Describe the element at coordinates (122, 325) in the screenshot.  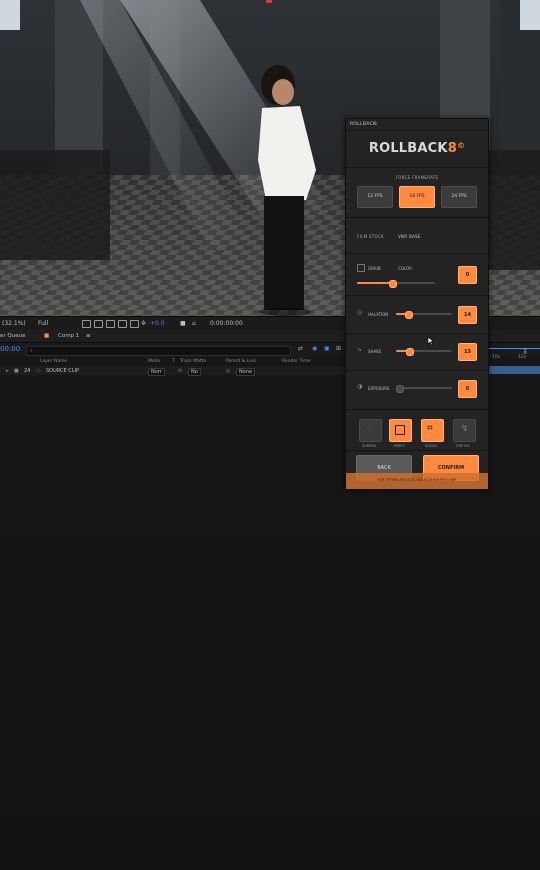
I see `mask-icon` at that location.